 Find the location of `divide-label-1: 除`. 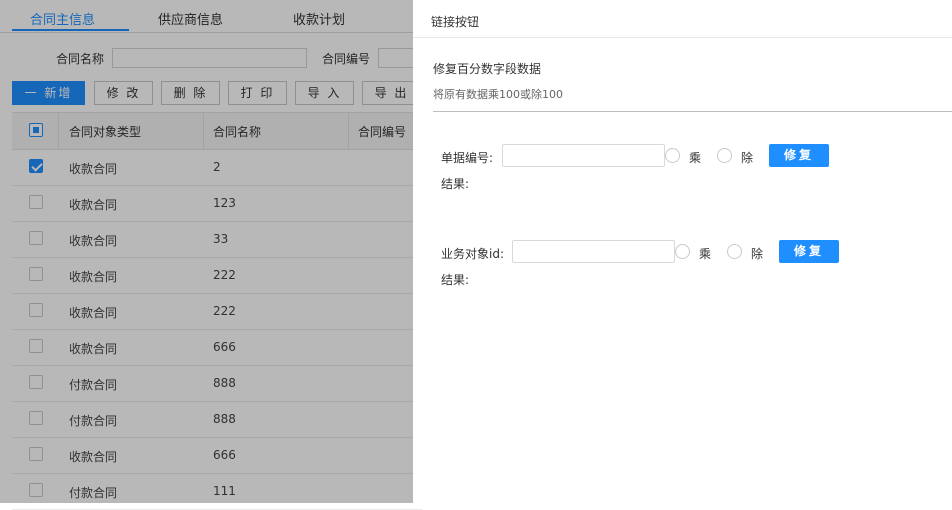

divide-label-1: 除 is located at coordinates (747, 158).